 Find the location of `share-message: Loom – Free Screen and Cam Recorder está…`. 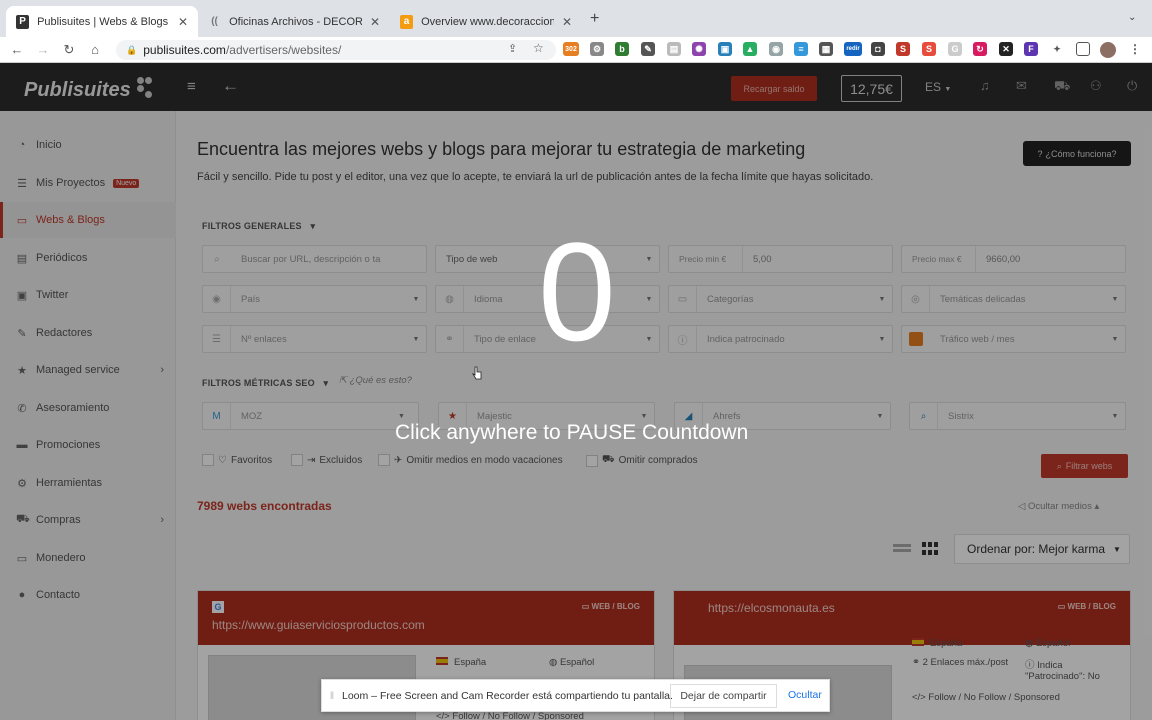

share-message: Loom – Free Screen and Cam Recorder está… is located at coordinates (507, 695).